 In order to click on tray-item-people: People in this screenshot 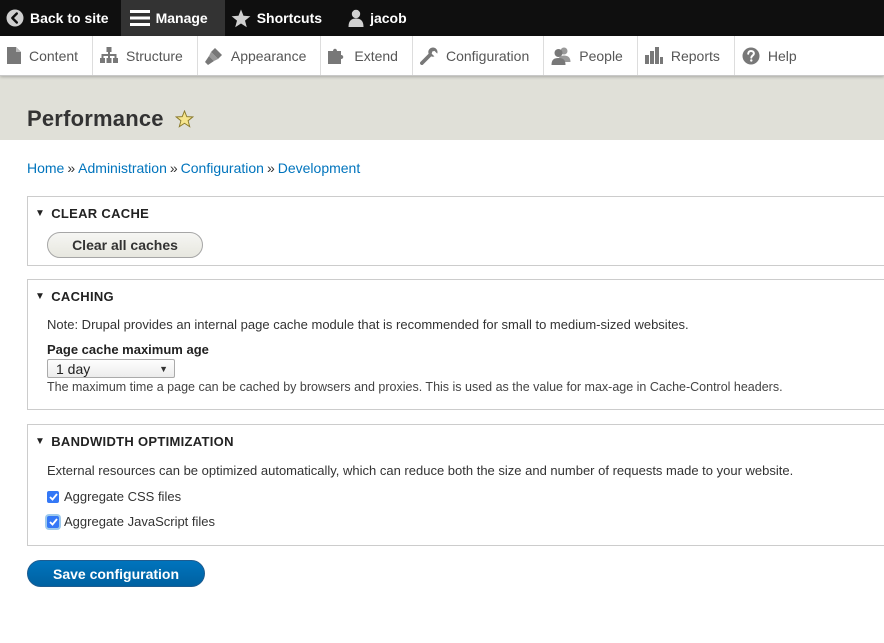, I will do `click(591, 55)`.